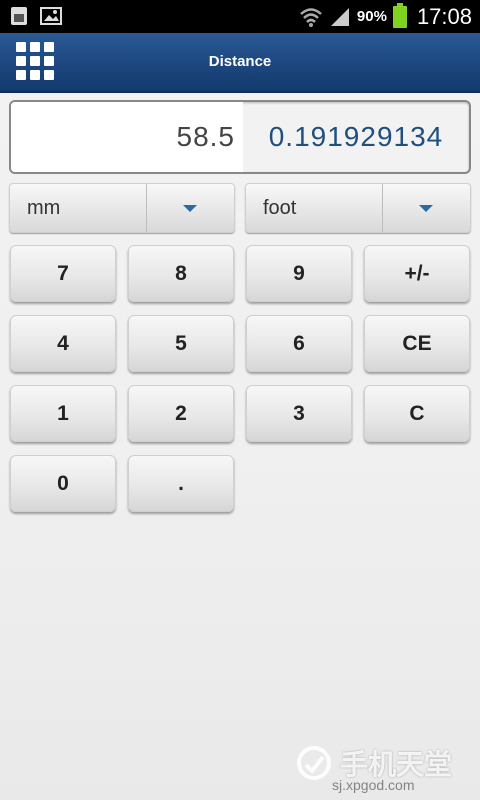 The height and width of the screenshot is (800, 480). I want to click on from-unit-label: mm, so click(44, 208).